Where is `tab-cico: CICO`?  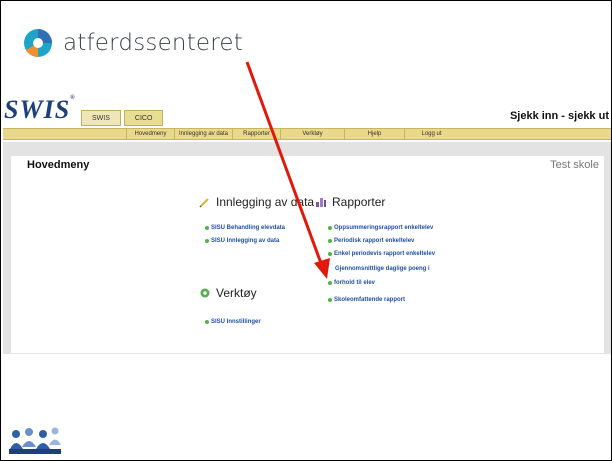 tab-cico: CICO is located at coordinates (143, 118).